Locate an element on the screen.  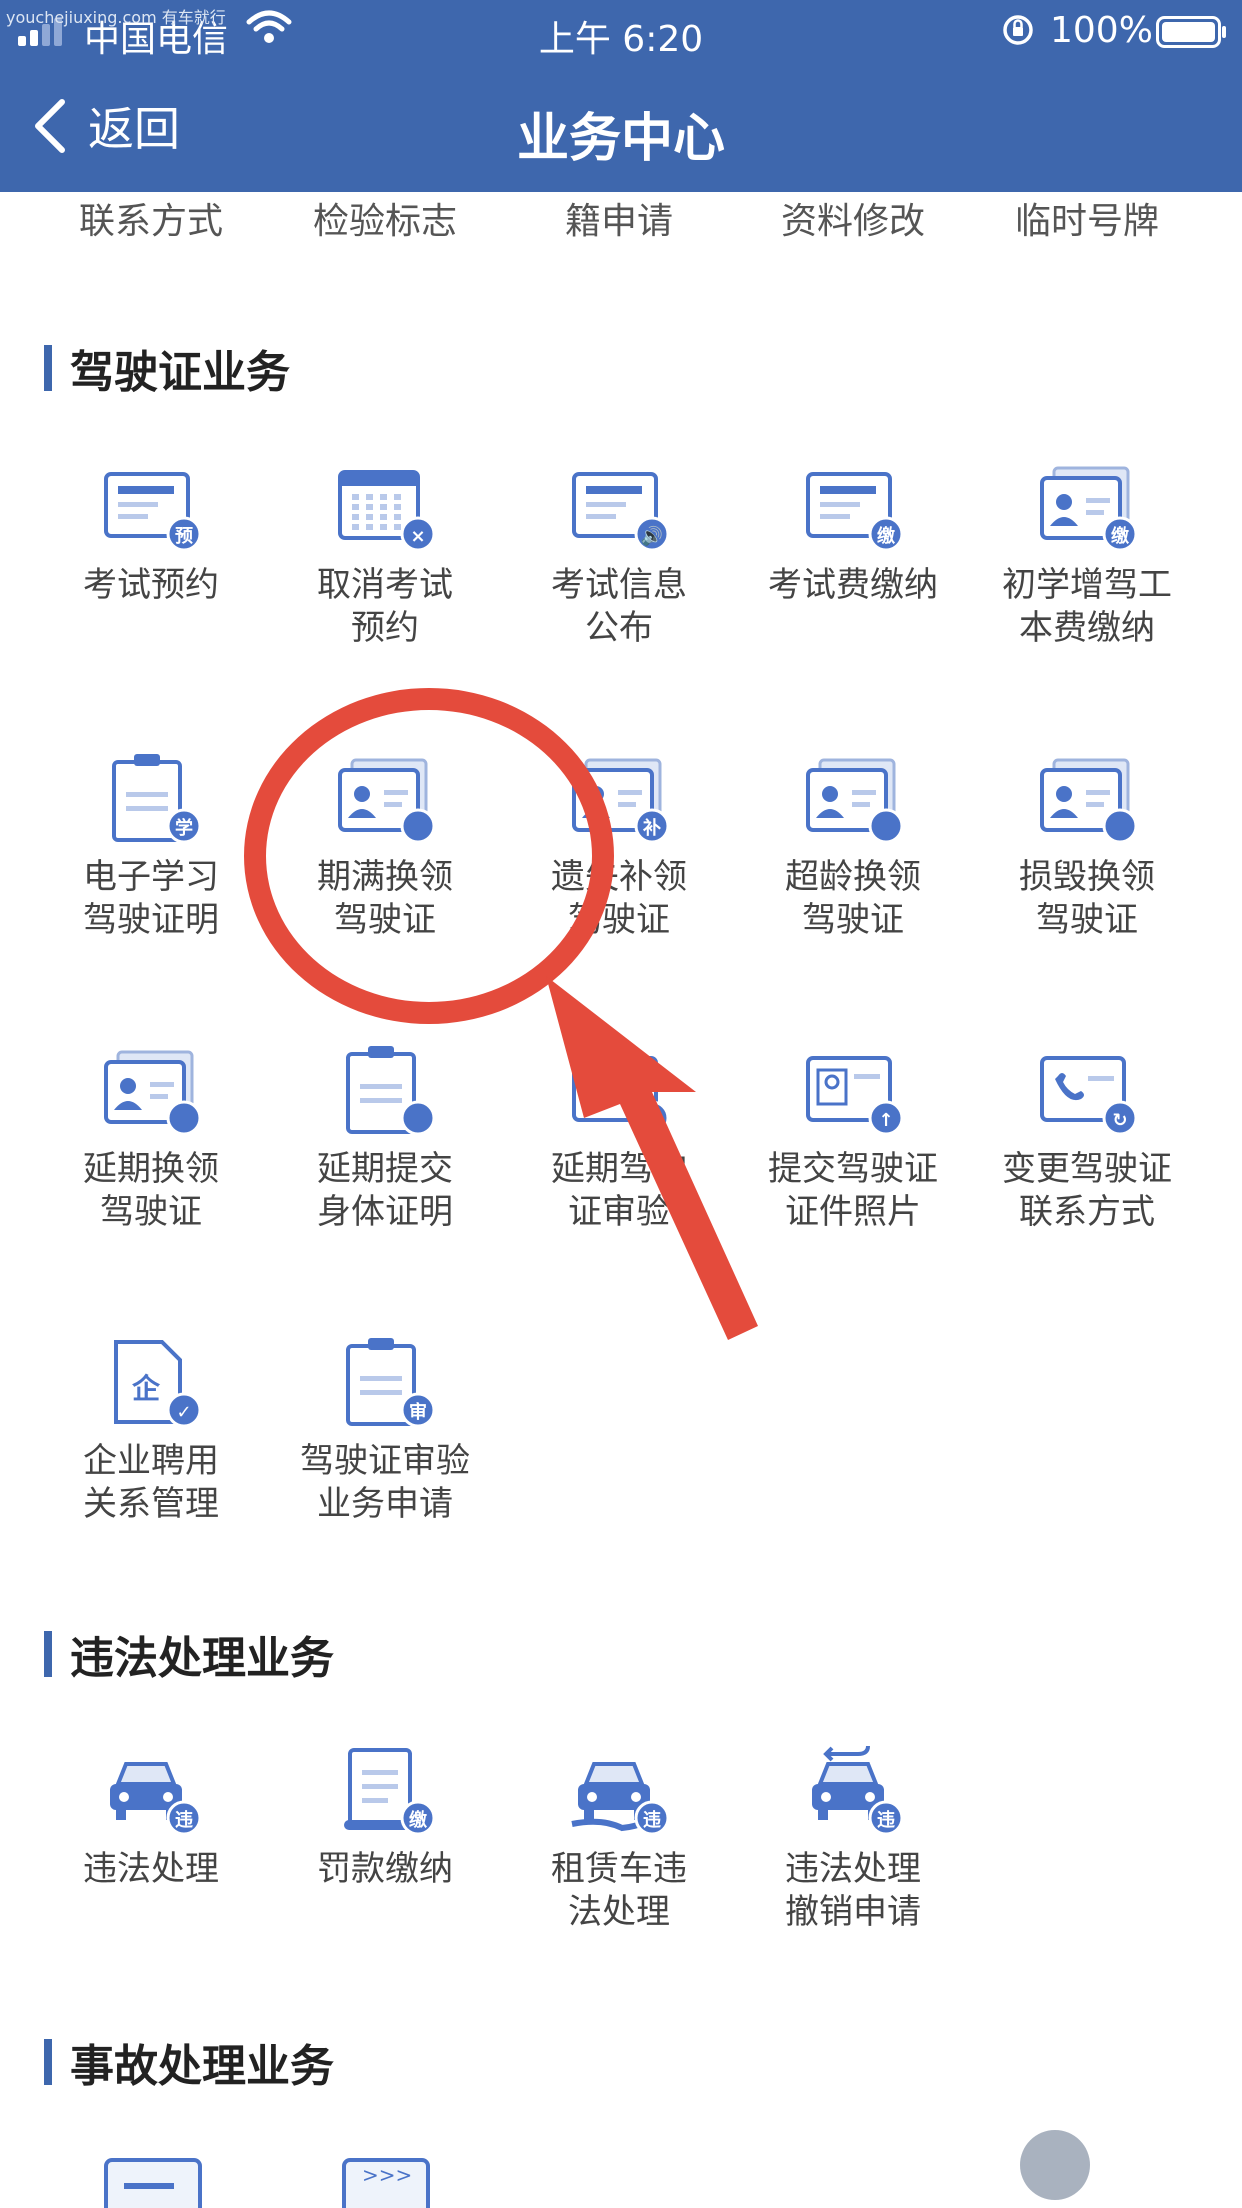
service-item-label: 超龄换领 驾驶证 is located at coordinates (853, 899).